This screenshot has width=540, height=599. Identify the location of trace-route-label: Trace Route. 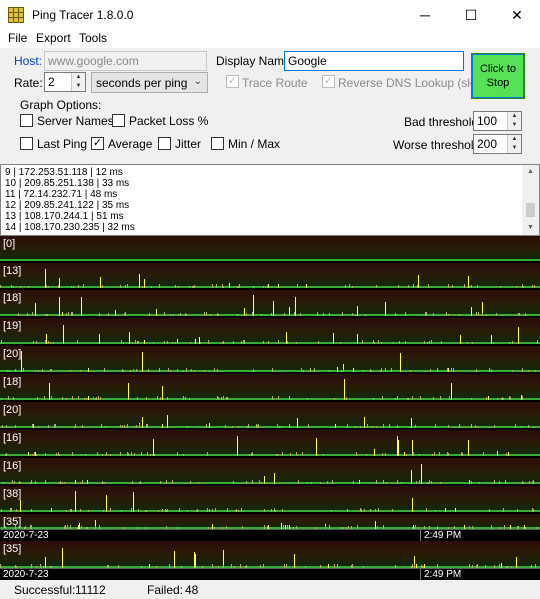
(275, 83).